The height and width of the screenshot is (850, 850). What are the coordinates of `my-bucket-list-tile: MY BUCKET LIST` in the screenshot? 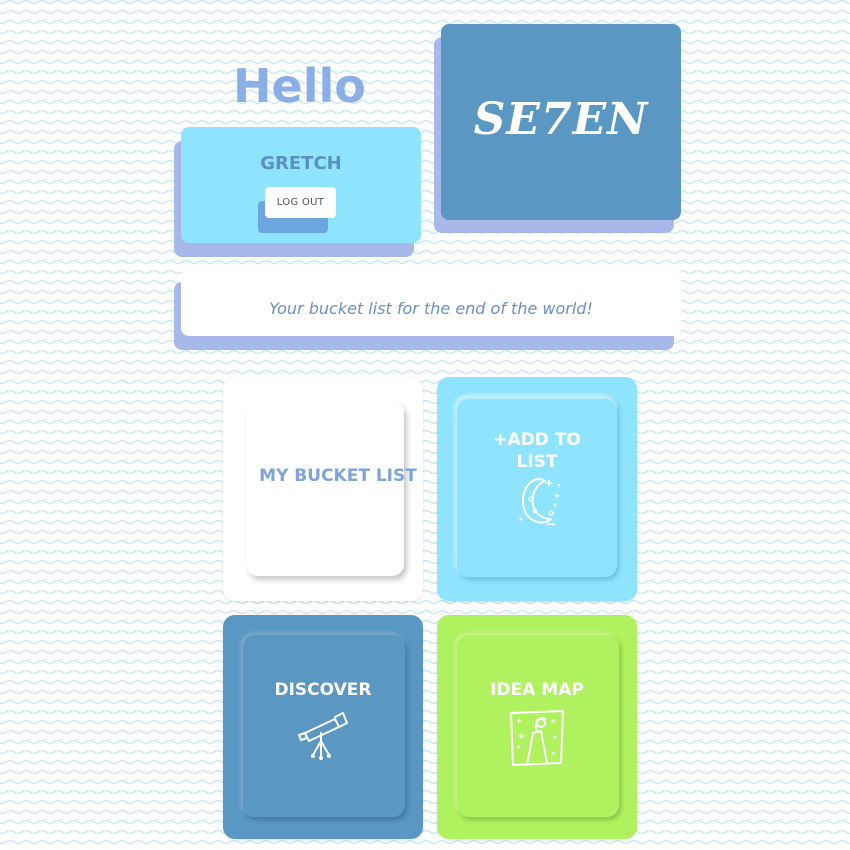 It's located at (323, 489).